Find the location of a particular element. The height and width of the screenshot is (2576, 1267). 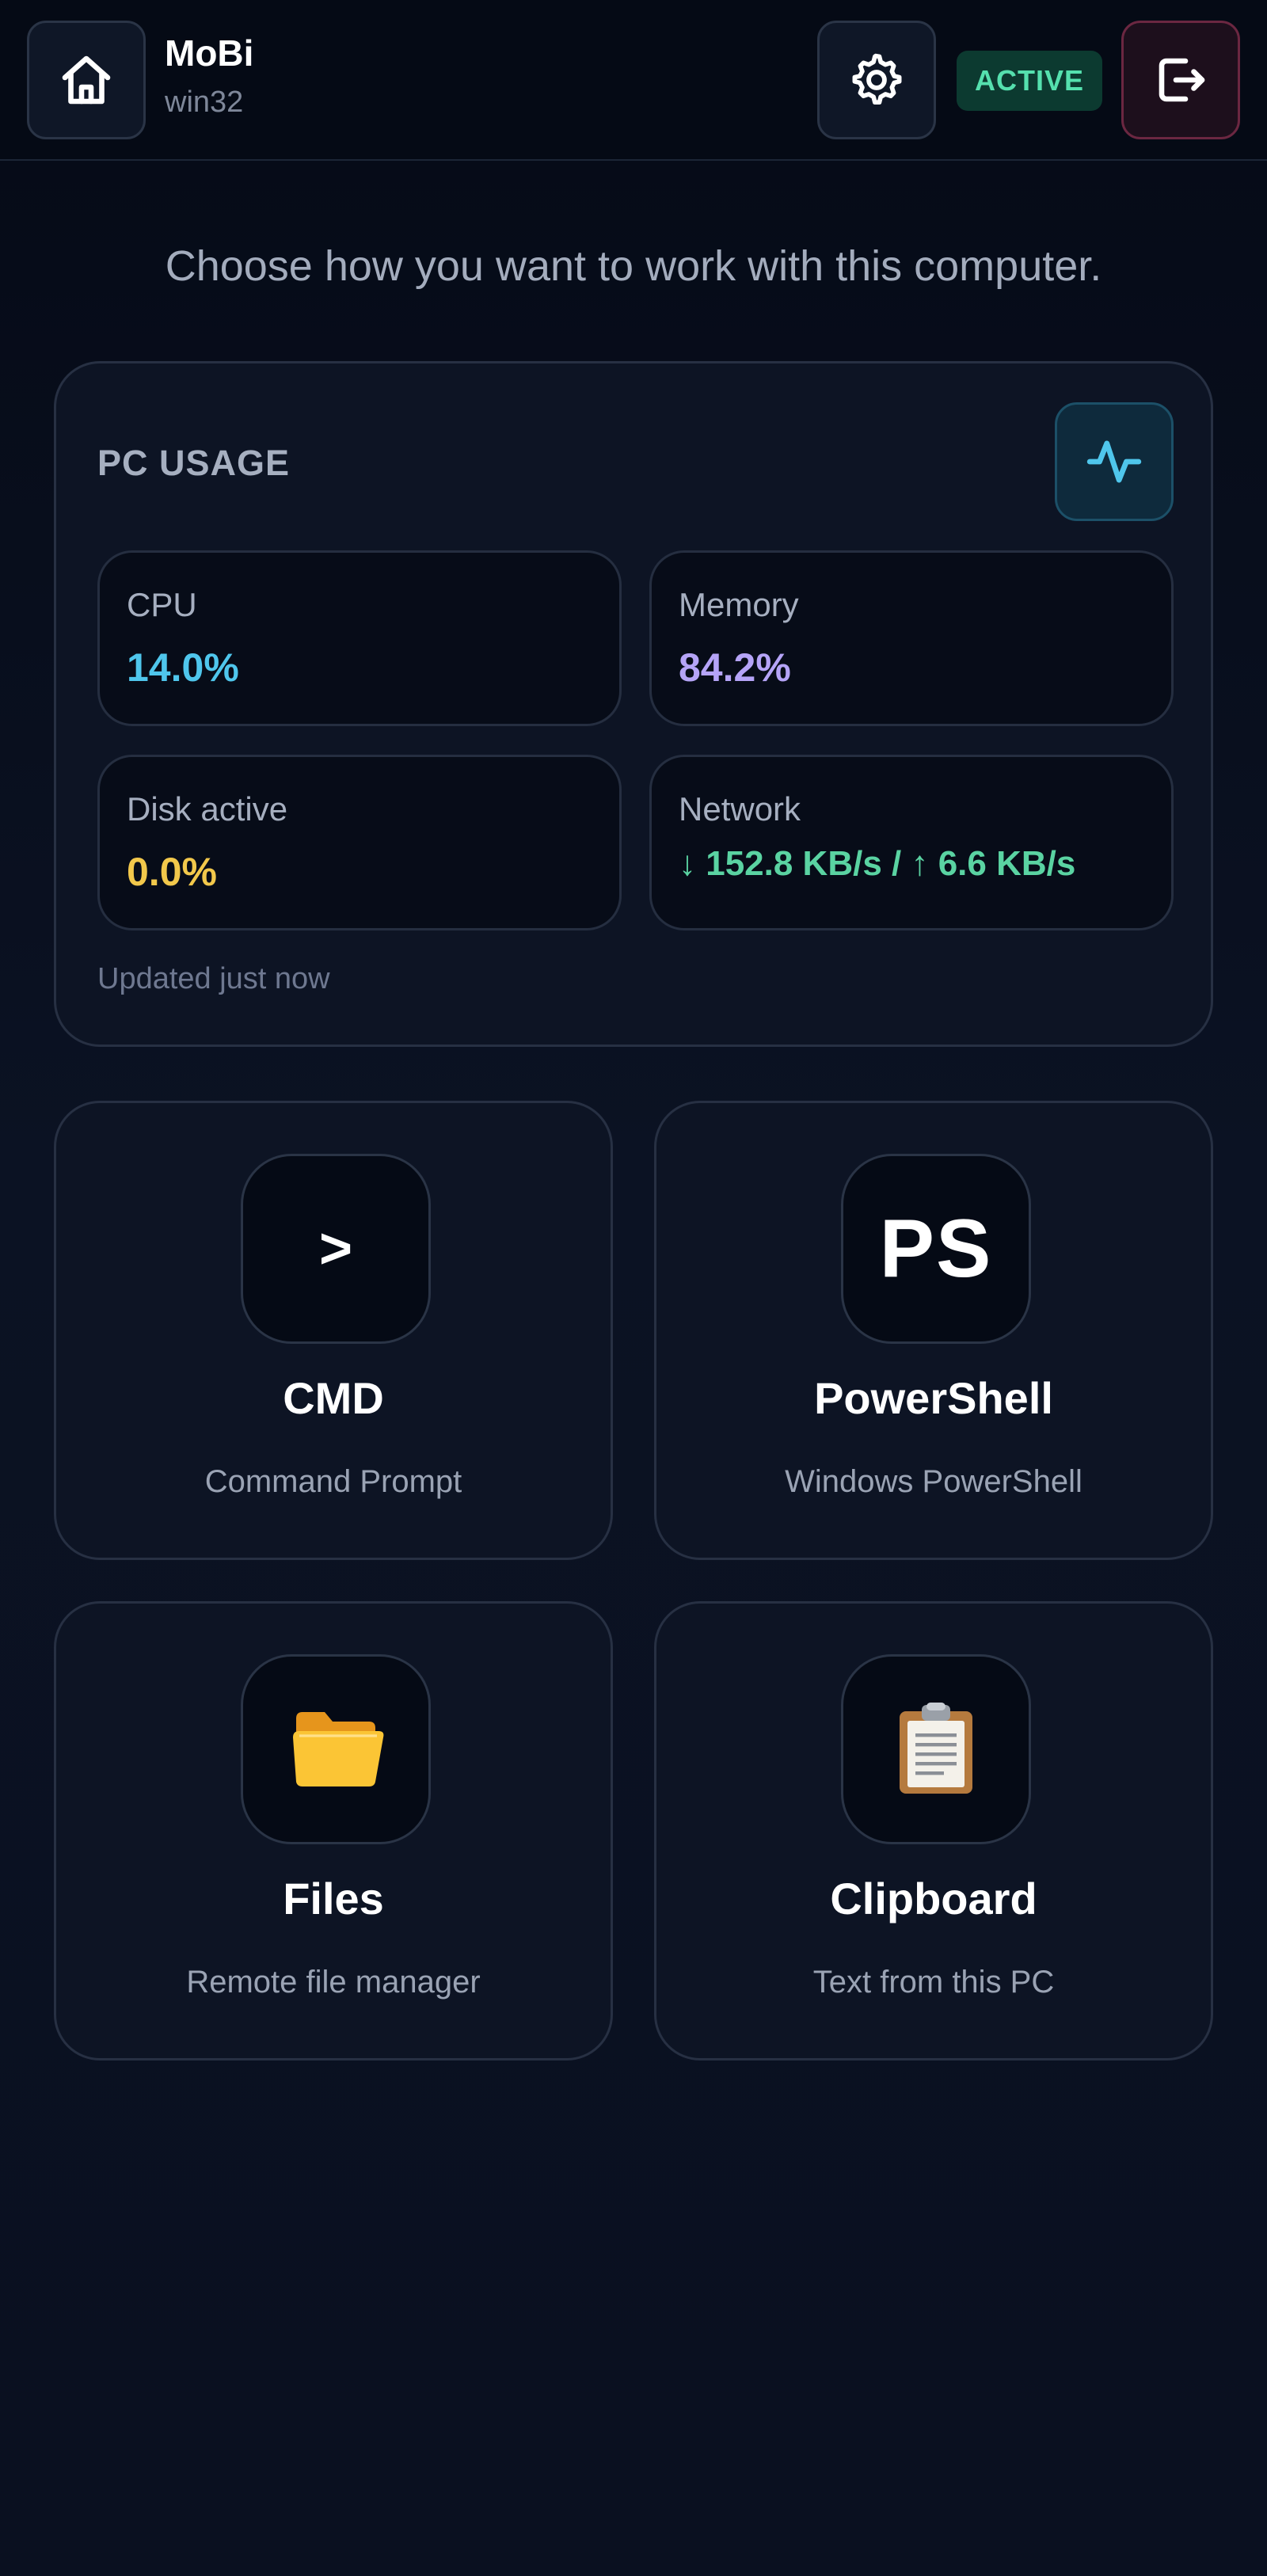

cpu-stat-tile: CPU 14.0% is located at coordinates (359, 638).